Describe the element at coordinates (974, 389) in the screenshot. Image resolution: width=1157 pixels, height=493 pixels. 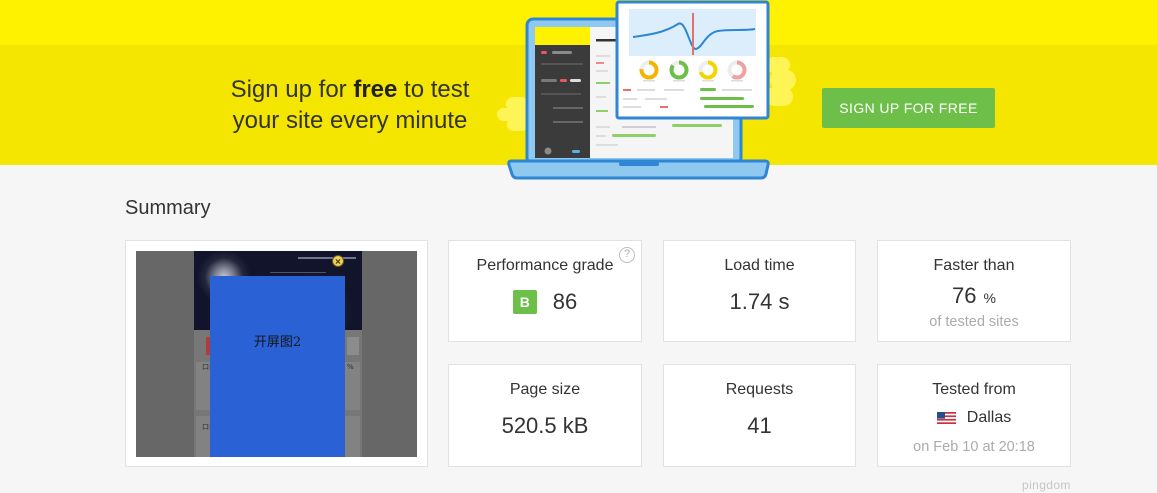
I see `tested-from-label: Tested from` at that location.